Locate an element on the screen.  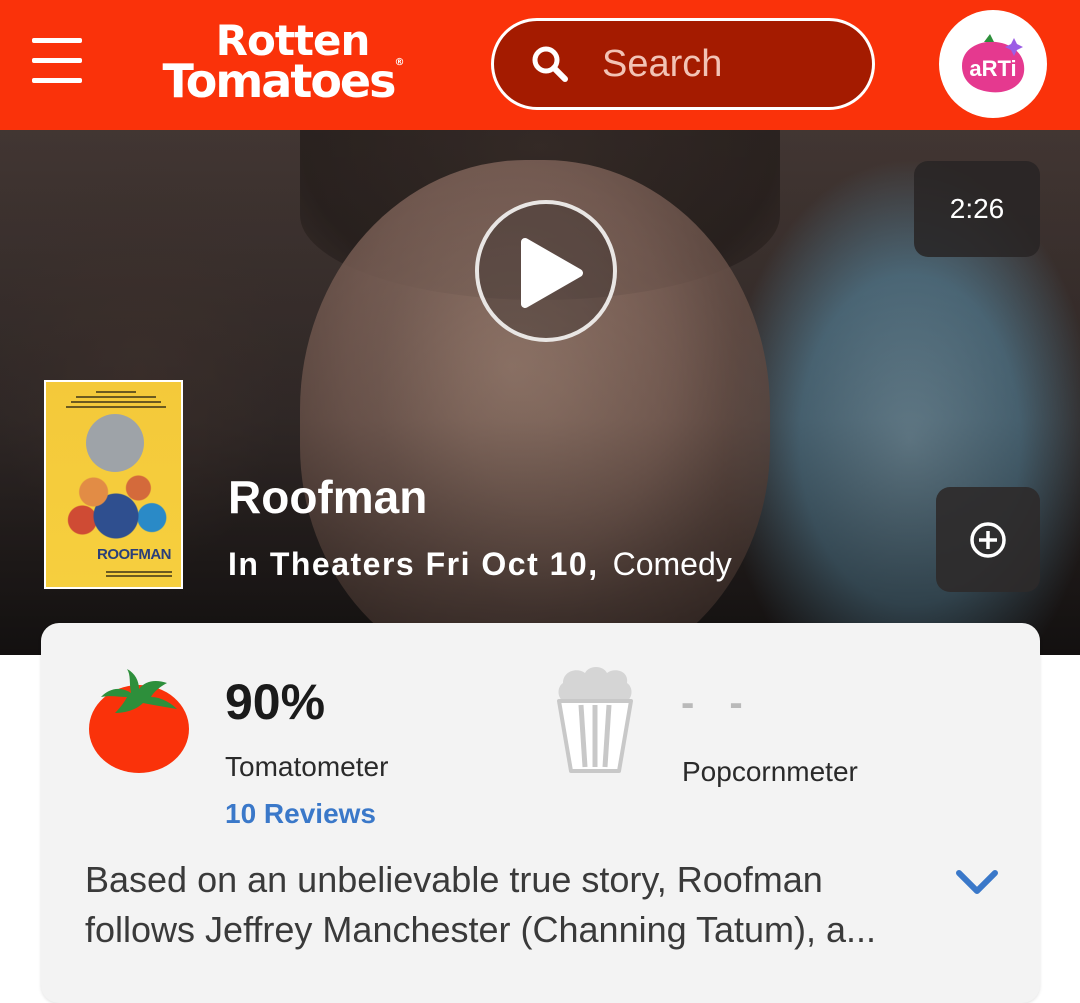
popcorn-bucket-icon is located at coordinates (595, 720).